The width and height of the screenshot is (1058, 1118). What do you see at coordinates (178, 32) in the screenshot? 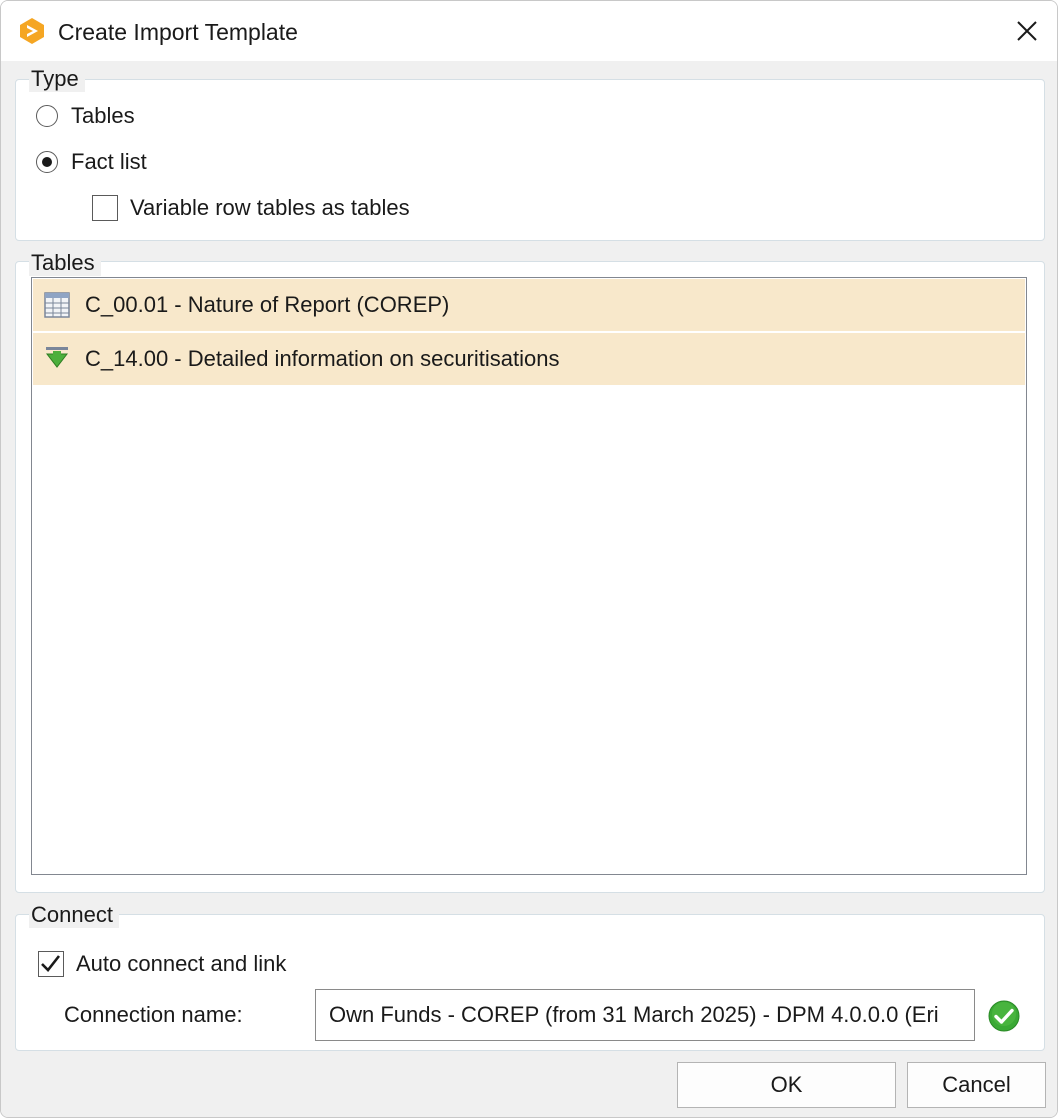
I see `dialog-title: Create Import Template` at bounding box center [178, 32].